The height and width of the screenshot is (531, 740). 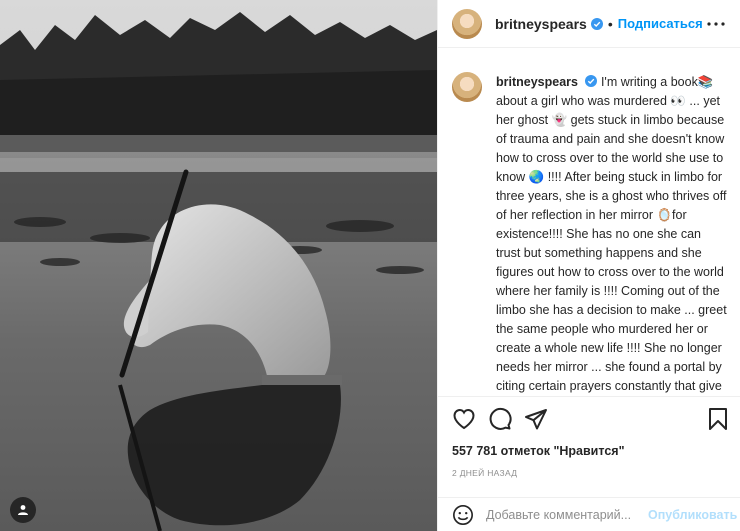 What do you see at coordinates (464, 419) in the screenshot?
I see `heart-icon` at bounding box center [464, 419].